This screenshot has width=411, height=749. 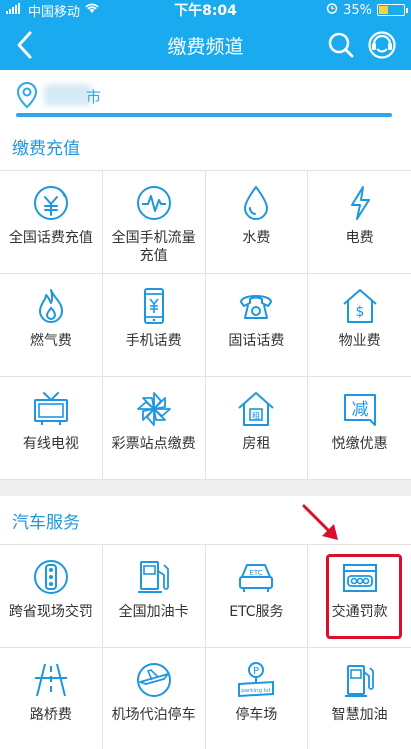 I want to click on svg-text: 租, so click(x=256, y=416).